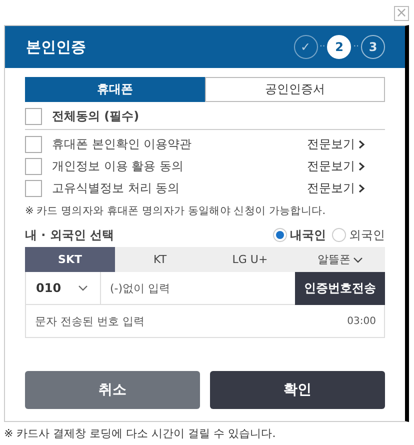 This screenshot has width=414, height=445. What do you see at coordinates (118, 166) in the screenshot?
I see `agreement-label: 개인정보 이용 활용 동의` at bounding box center [118, 166].